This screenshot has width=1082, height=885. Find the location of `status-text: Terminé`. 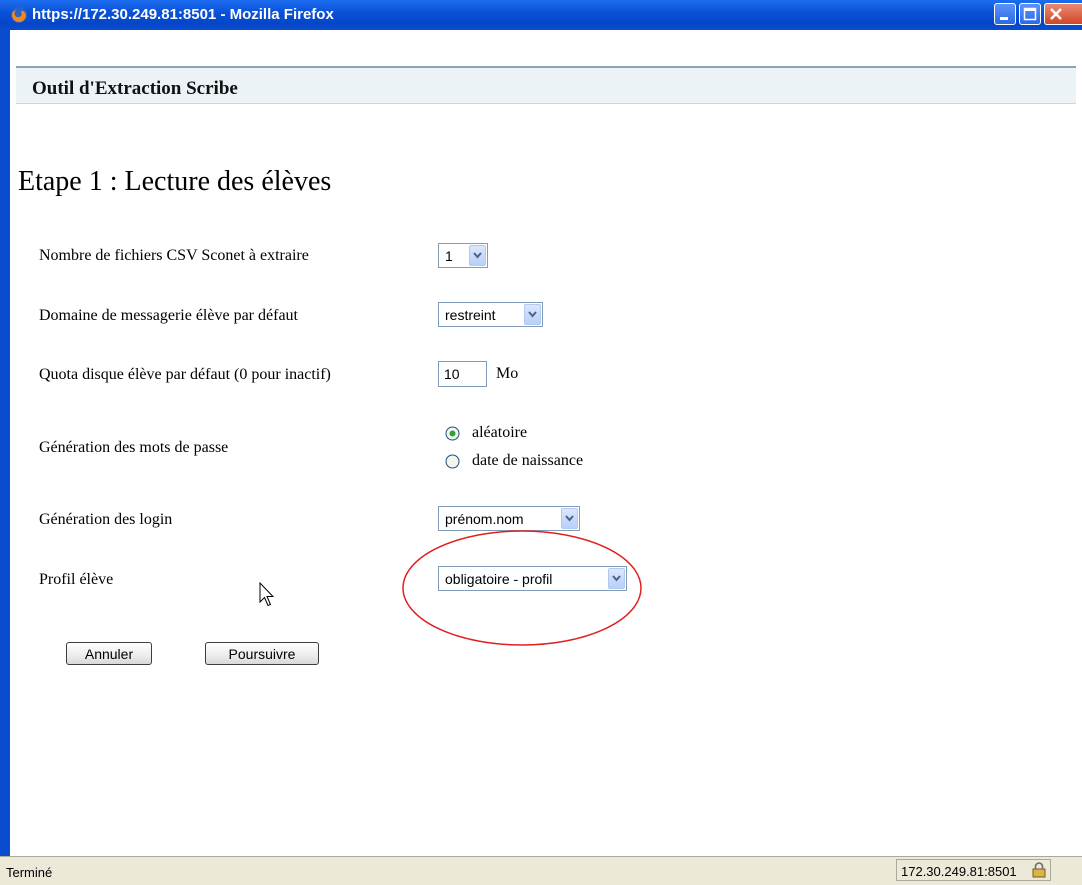

status-text: Terminé is located at coordinates (29, 872).